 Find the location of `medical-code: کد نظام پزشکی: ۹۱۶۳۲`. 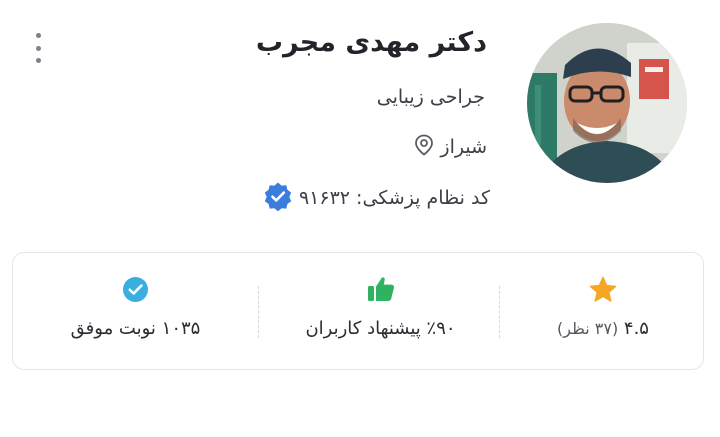

medical-code: کد نظام پزشکی: ۹۱۶۳۲ is located at coordinates (394, 198).